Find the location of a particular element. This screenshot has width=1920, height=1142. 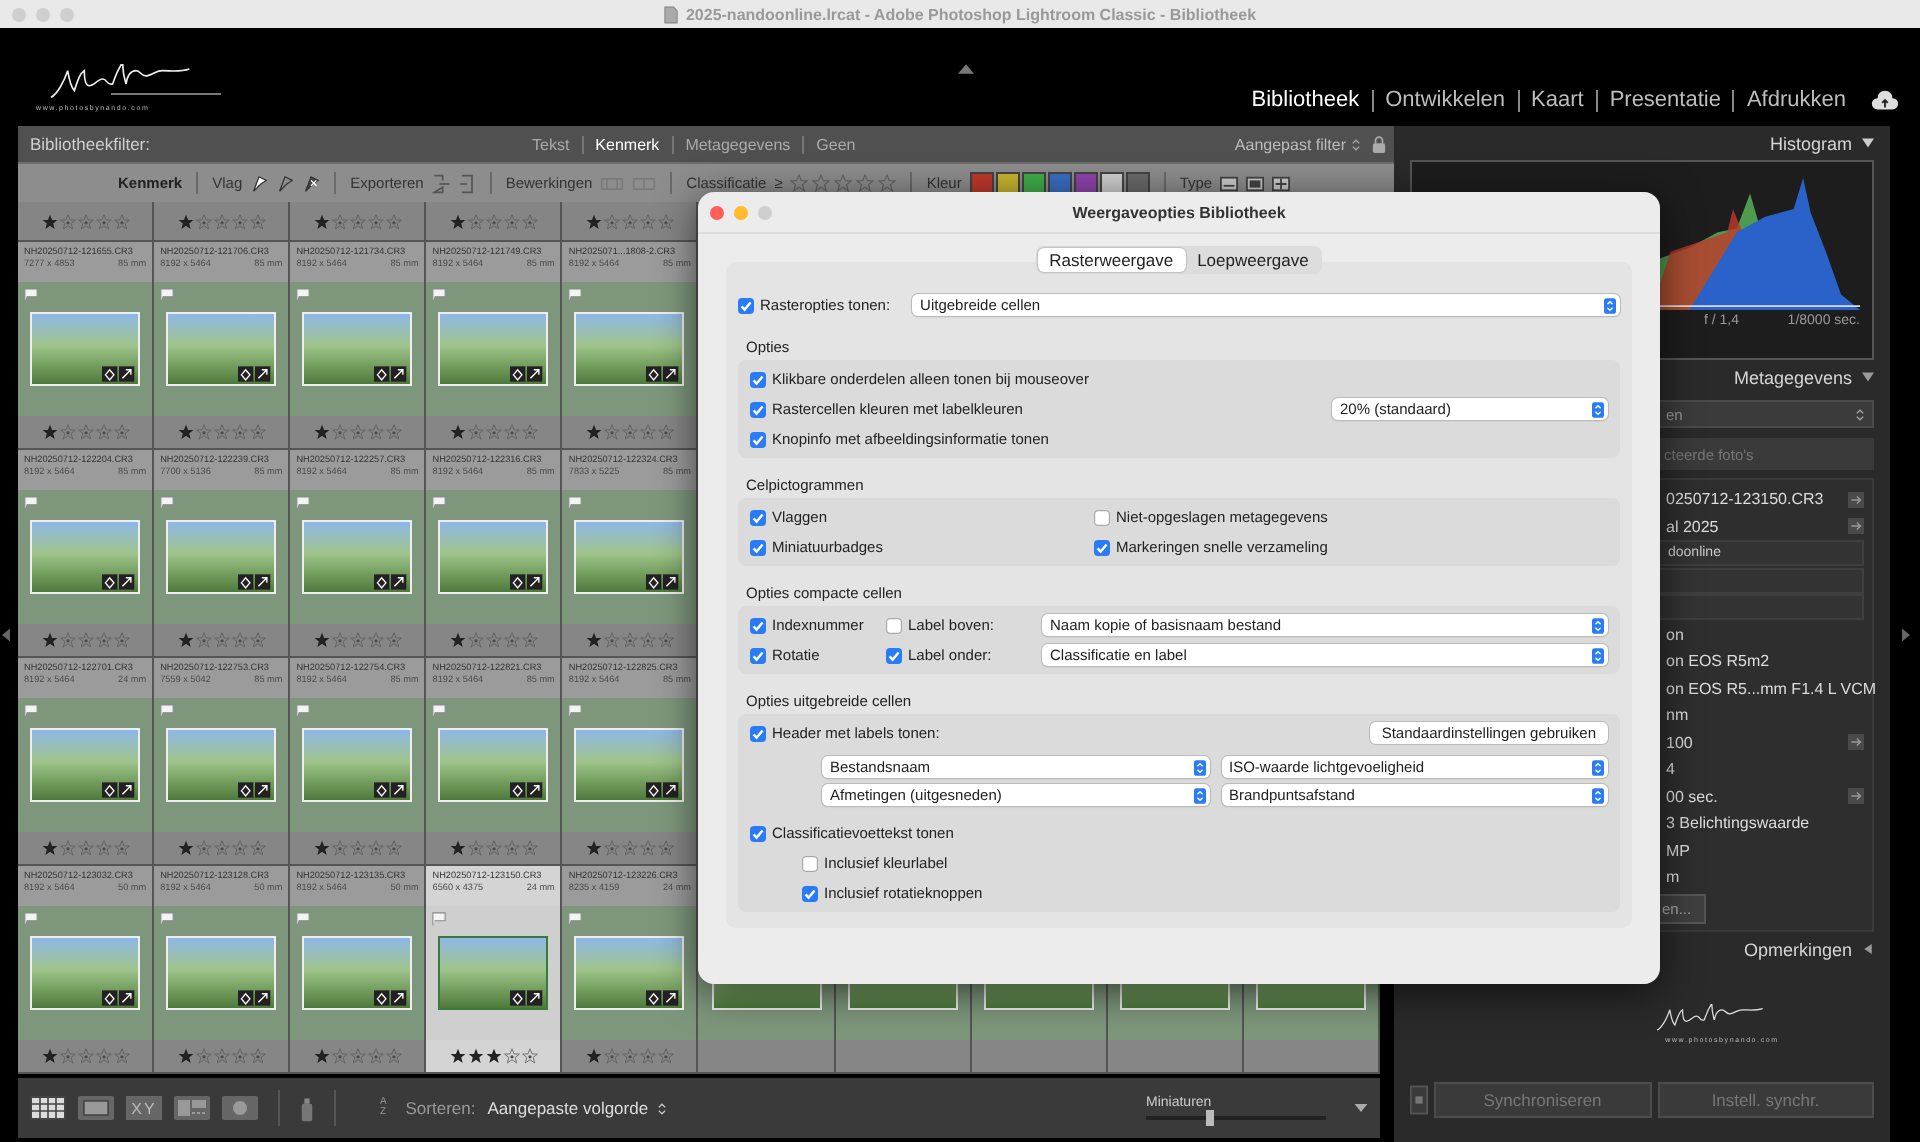

loupe-view-icon is located at coordinates (96, 1108).